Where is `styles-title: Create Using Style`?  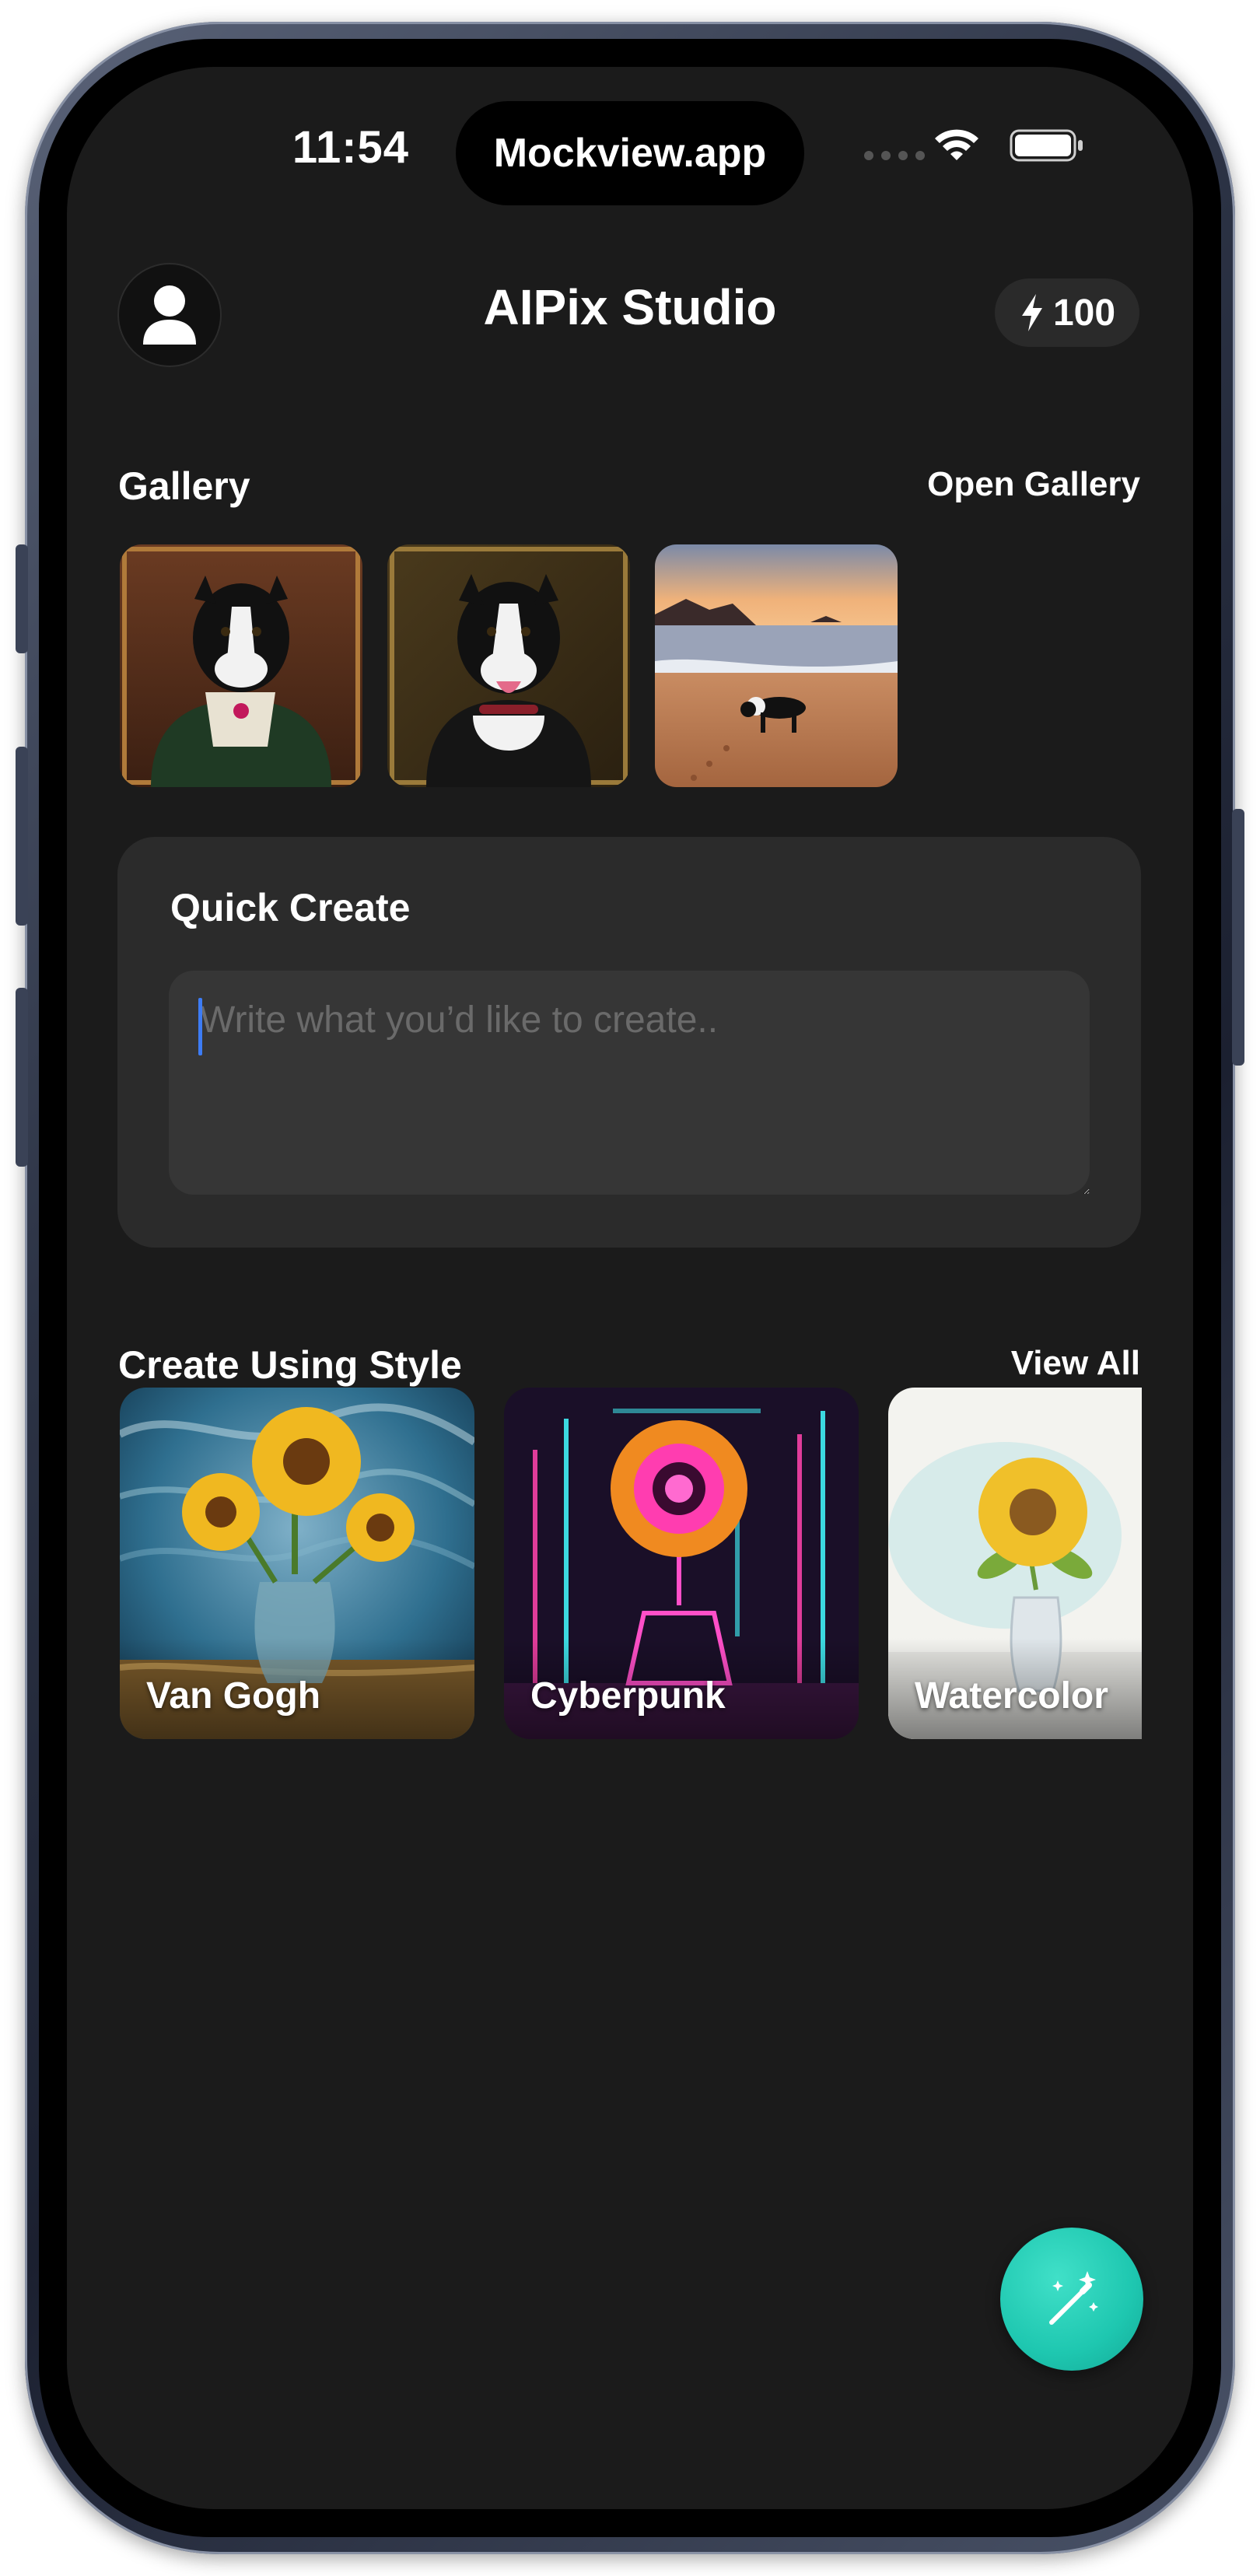 styles-title: Create Using Style is located at coordinates (290, 1365).